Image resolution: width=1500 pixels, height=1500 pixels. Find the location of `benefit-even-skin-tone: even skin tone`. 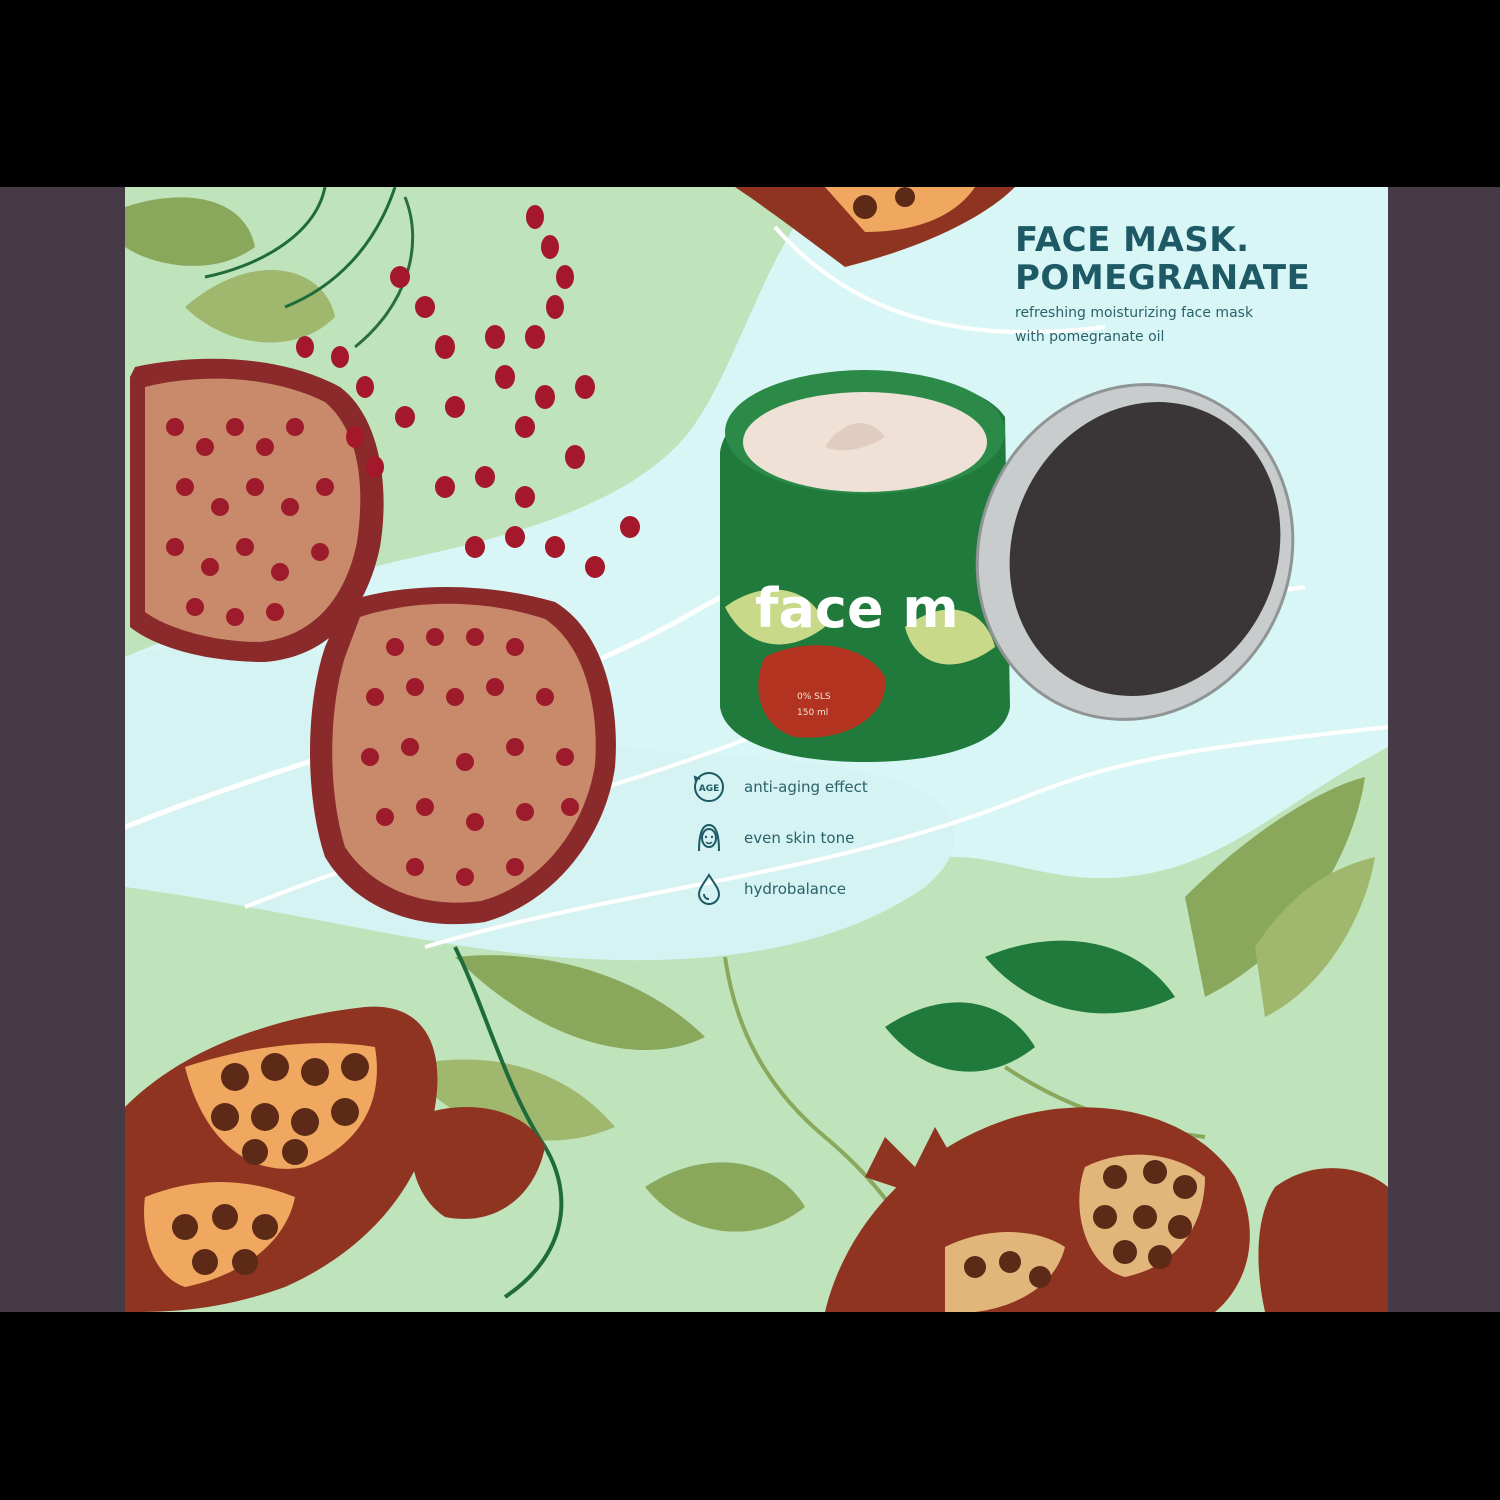

benefit-even-skin-tone: even skin tone is located at coordinates (842, 838).